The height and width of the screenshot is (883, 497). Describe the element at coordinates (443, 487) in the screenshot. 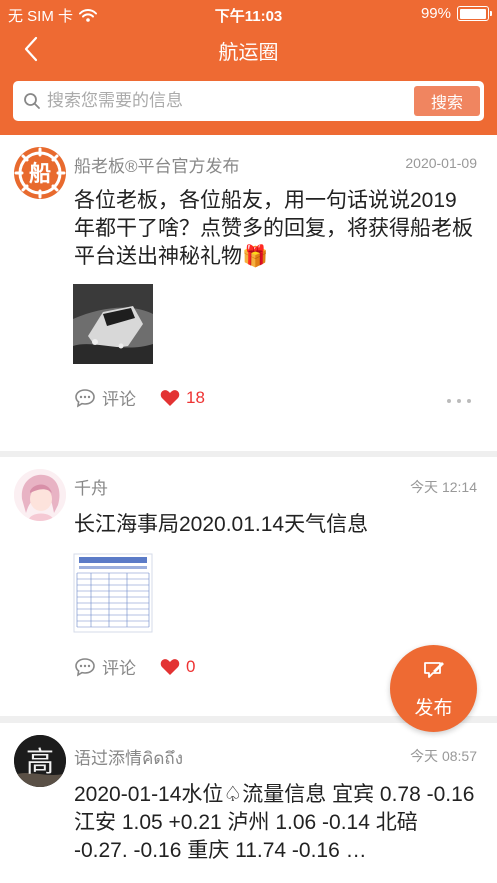

I see `post-date: 今天 12:14` at that location.